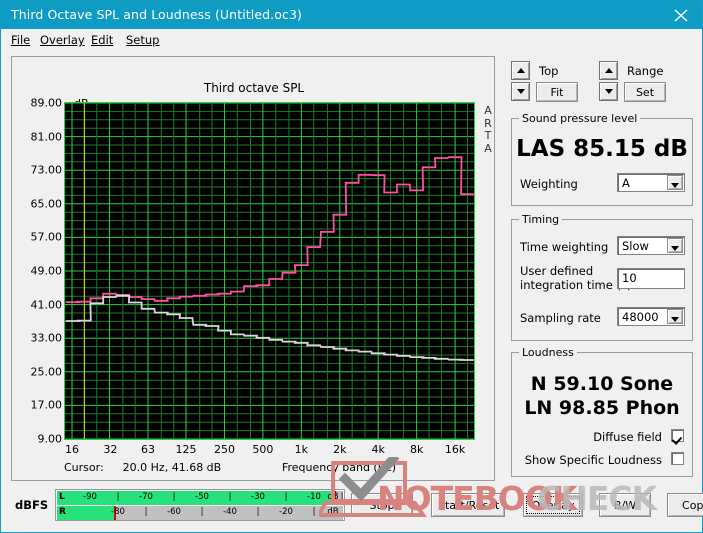 This screenshot has width=703, height=533. I want to click on y-tick-label: 73.00, so click(46, 170).